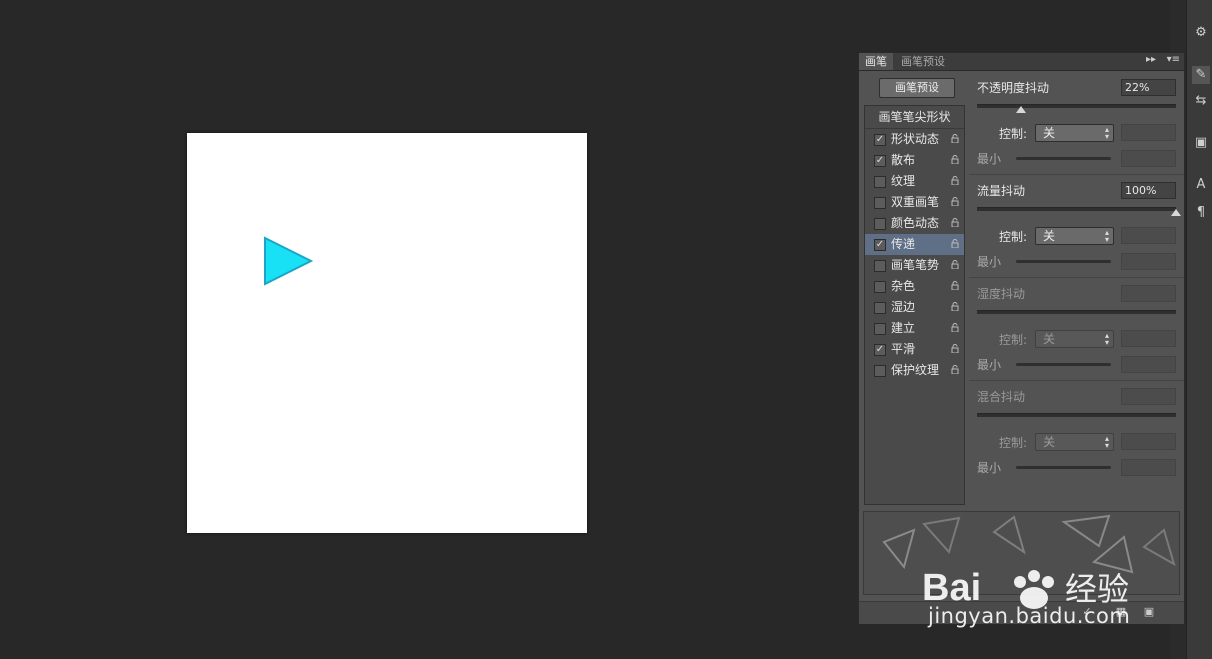 The height and width of the screenshot is (659, 1212). I want to click on section-title: 混合抖动, so click(1001, 397).